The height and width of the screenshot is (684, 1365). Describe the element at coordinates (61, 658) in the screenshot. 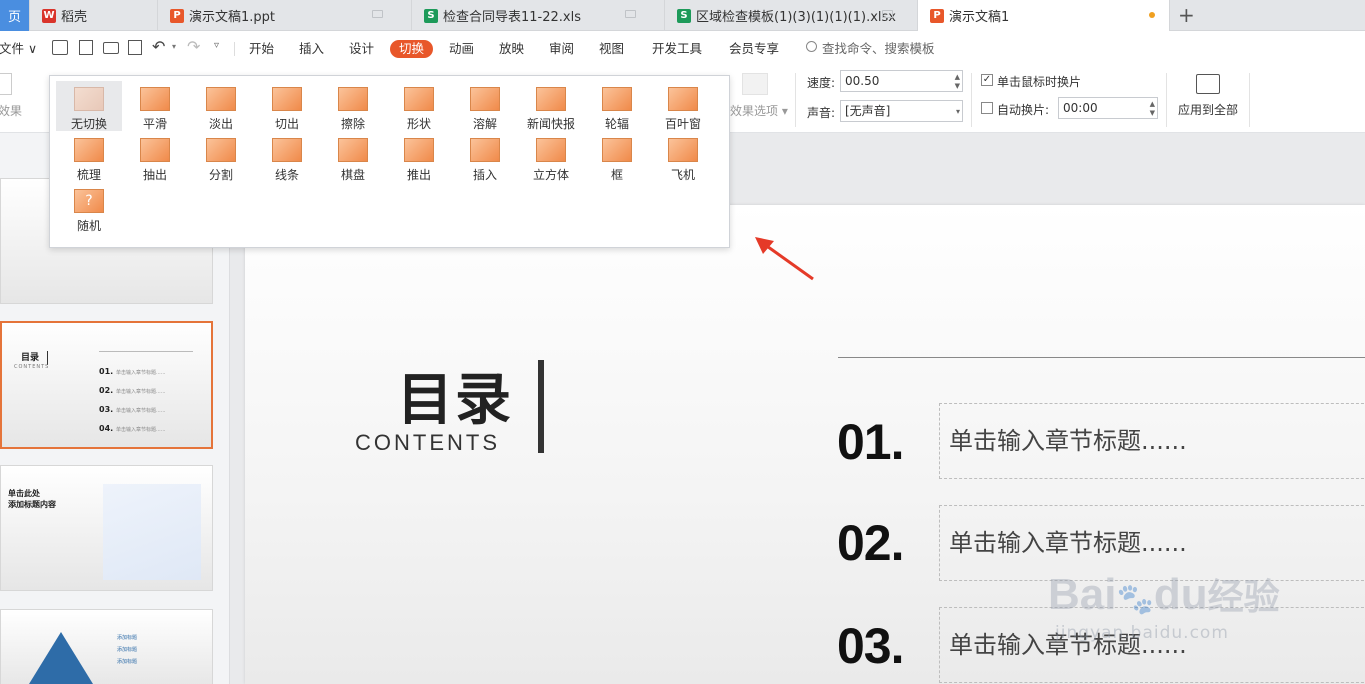

I see `pyramid-icon` at that location.